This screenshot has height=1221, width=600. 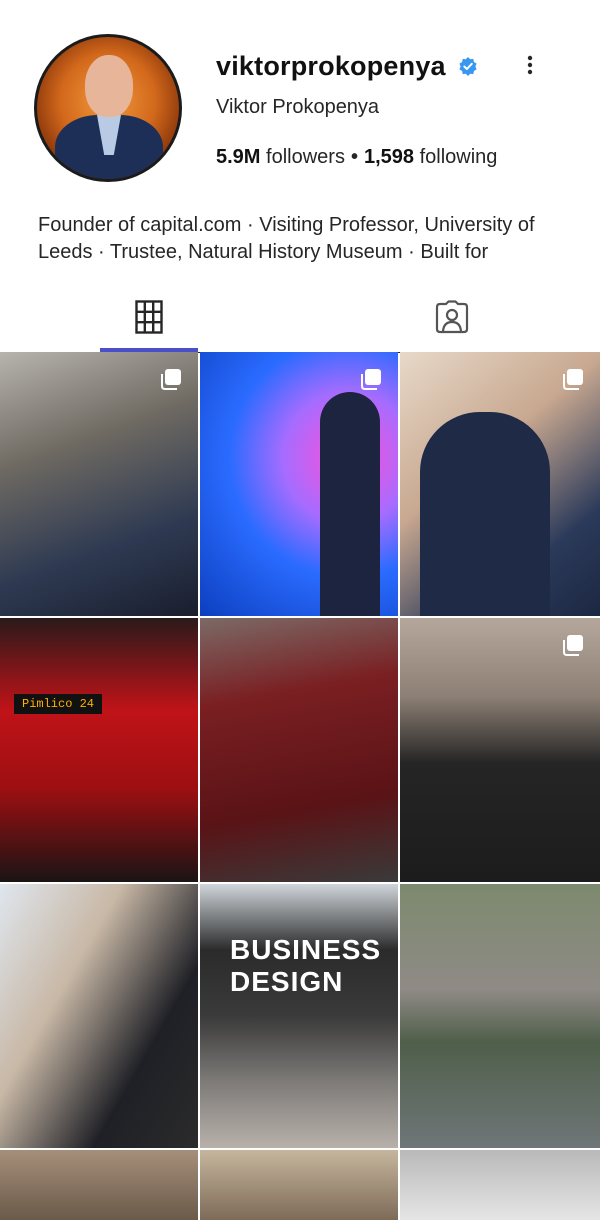 I want to click on username-row: viktorprokopenya, so click(x=347, y=66).